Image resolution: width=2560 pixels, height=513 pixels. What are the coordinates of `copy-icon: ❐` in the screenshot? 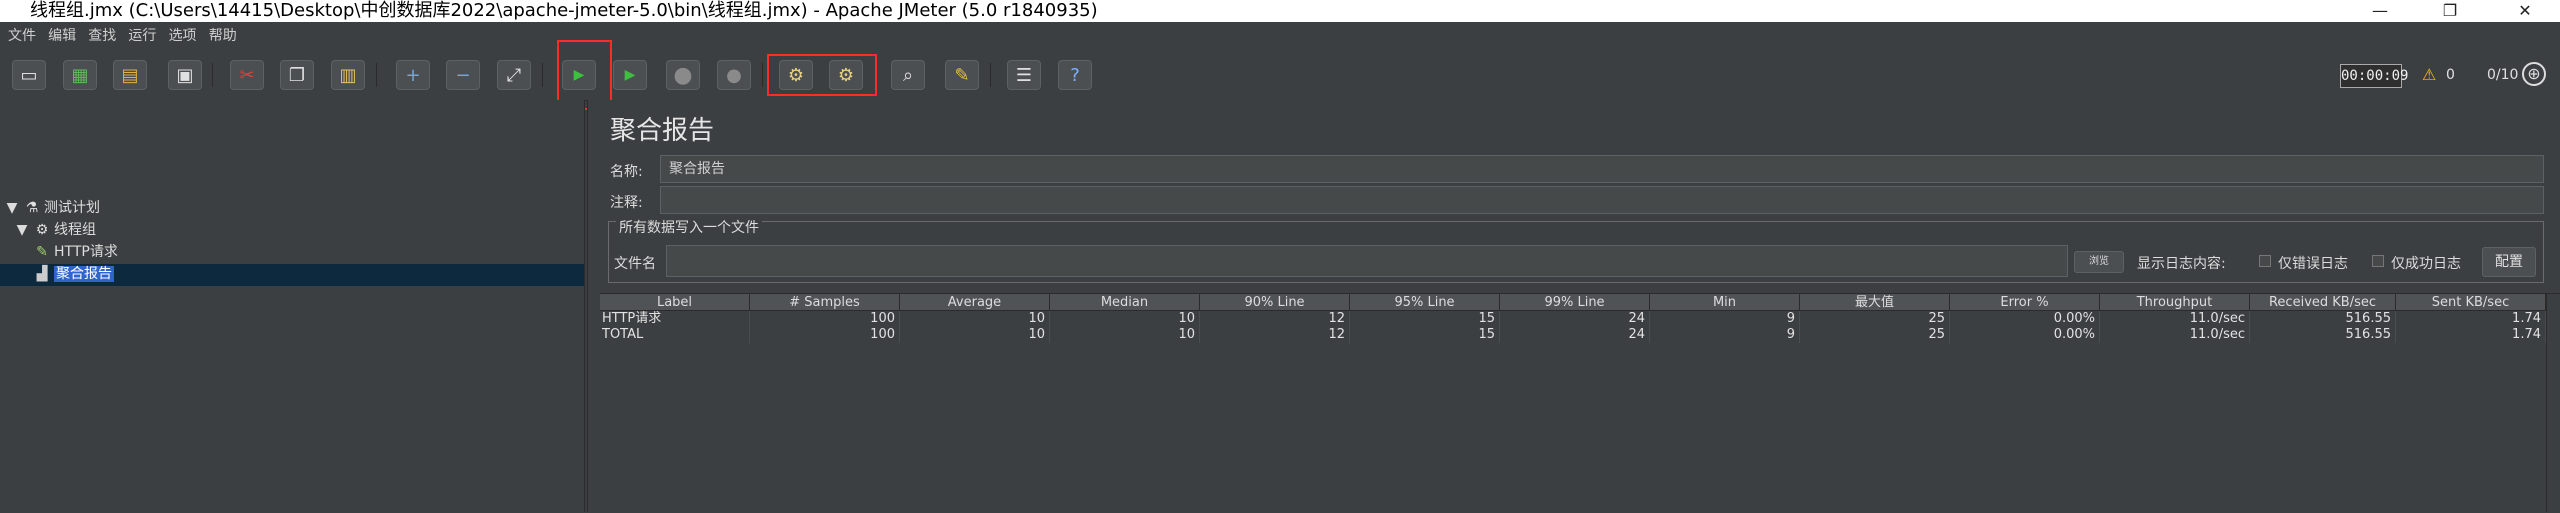 It's located at (297, 75).